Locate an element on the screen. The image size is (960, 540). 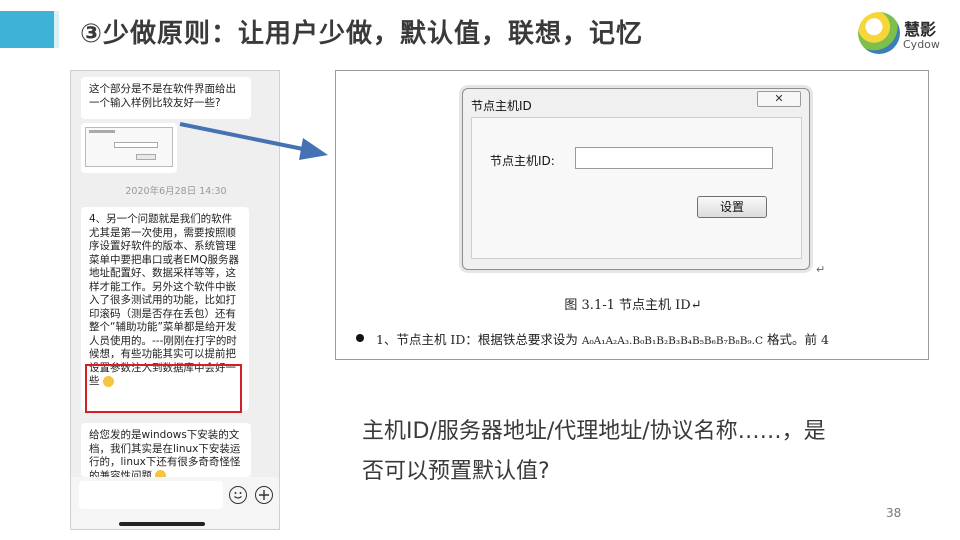
thumbnail-window is located at coordinates (129, 147).